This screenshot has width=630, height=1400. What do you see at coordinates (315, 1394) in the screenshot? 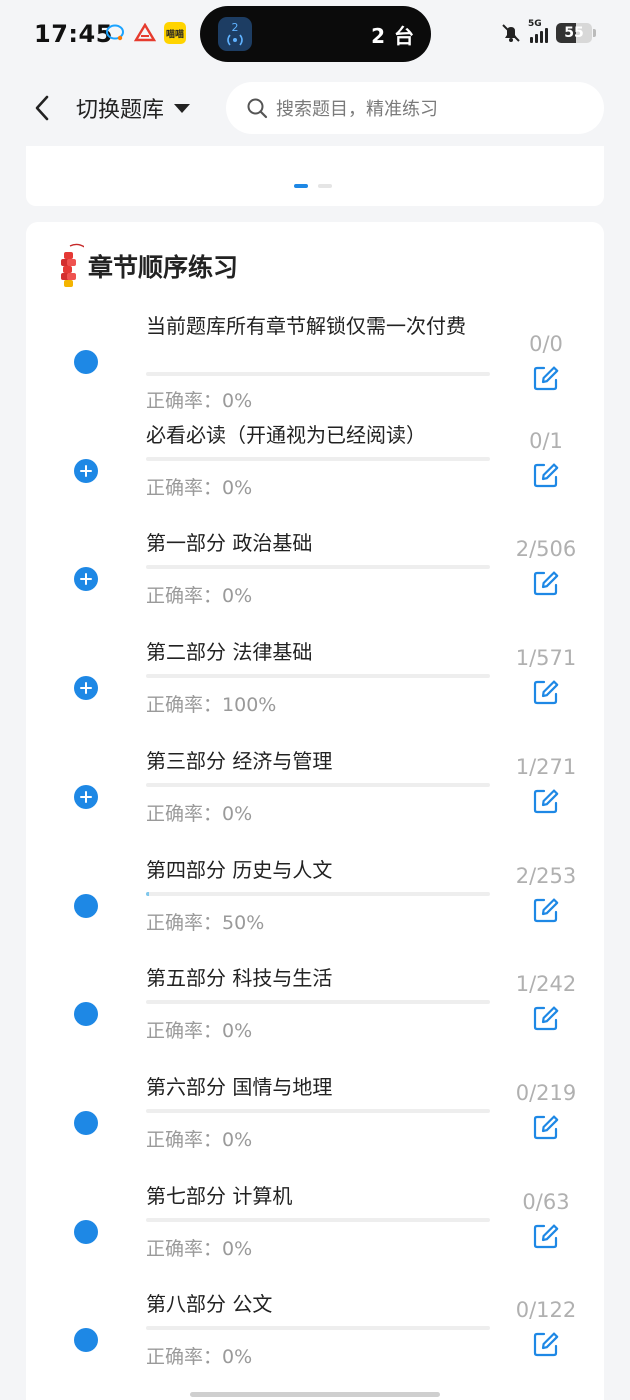
I see `home-indicator` at bounding box center [315, 1394].